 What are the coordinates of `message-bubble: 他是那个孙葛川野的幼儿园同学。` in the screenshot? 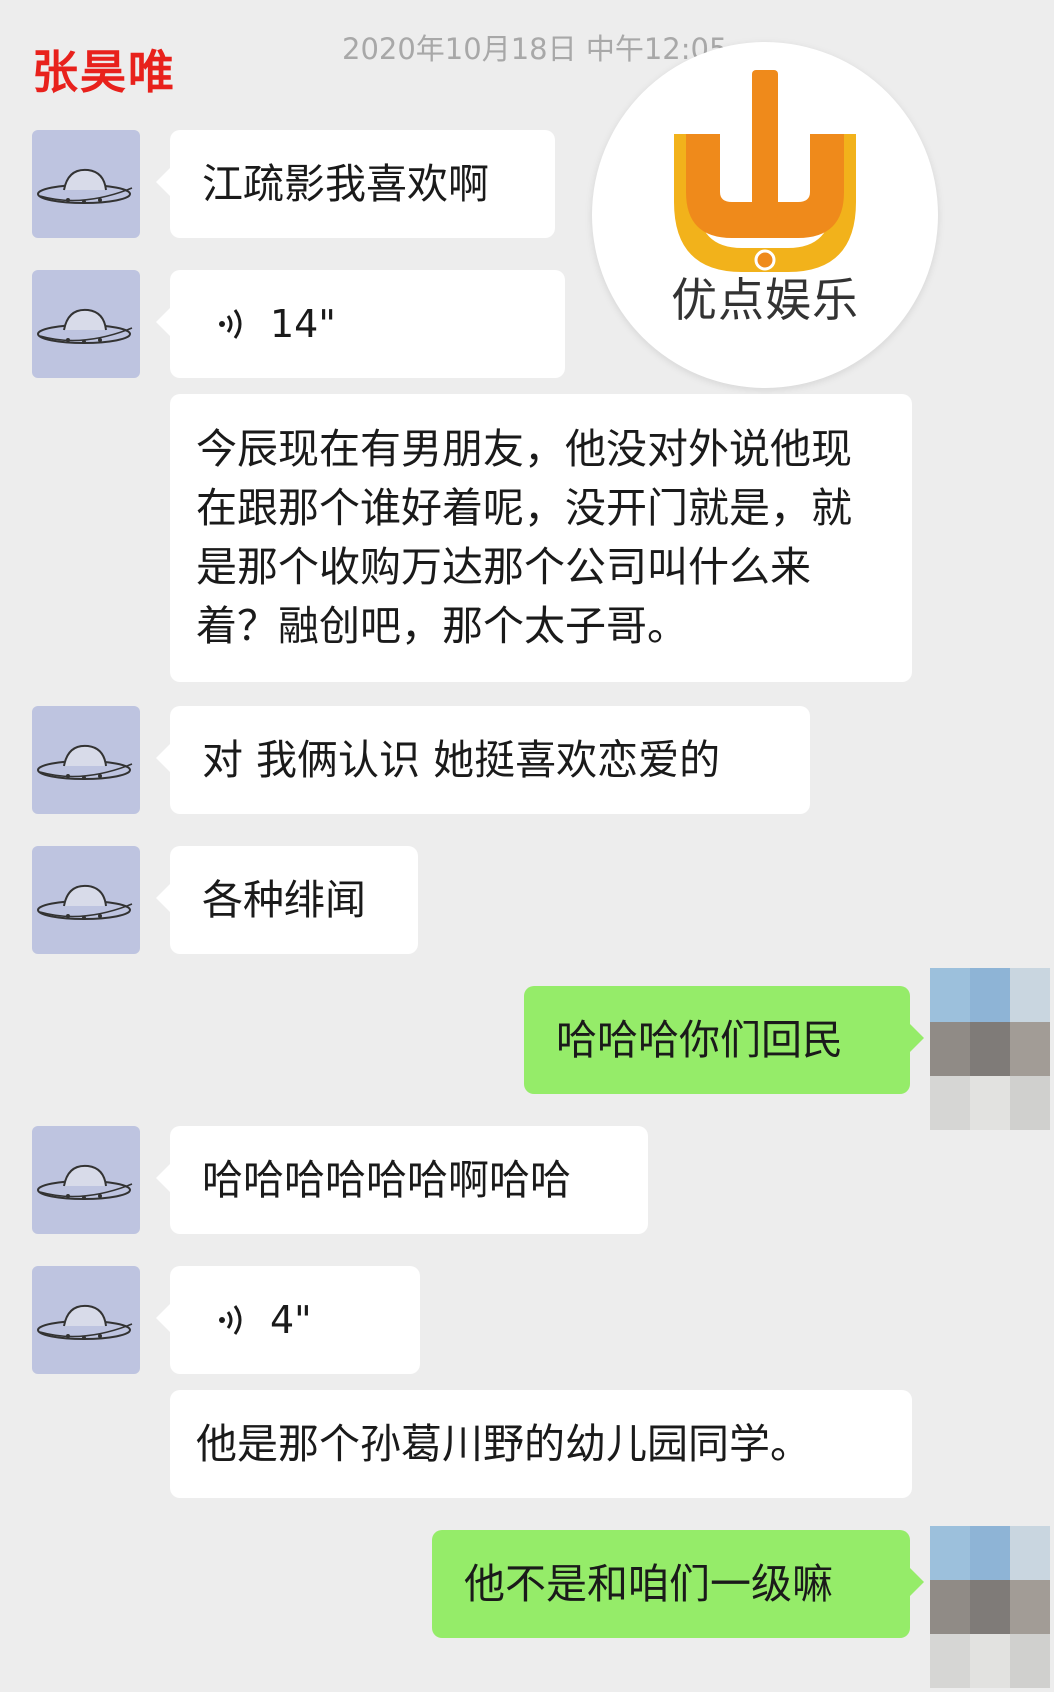 It's located at (541, 1444).